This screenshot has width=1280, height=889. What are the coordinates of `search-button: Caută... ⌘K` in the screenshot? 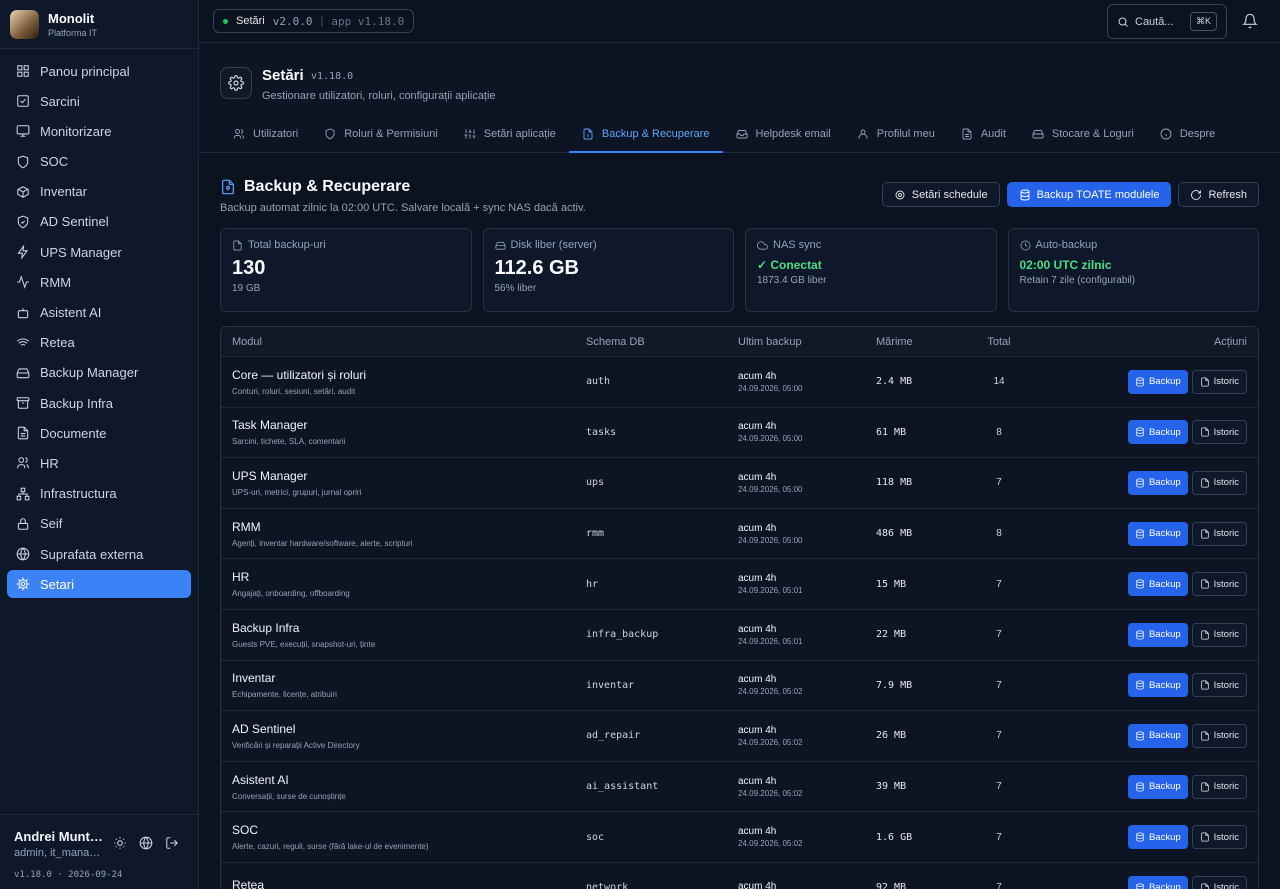 It's located at (1167, 21).